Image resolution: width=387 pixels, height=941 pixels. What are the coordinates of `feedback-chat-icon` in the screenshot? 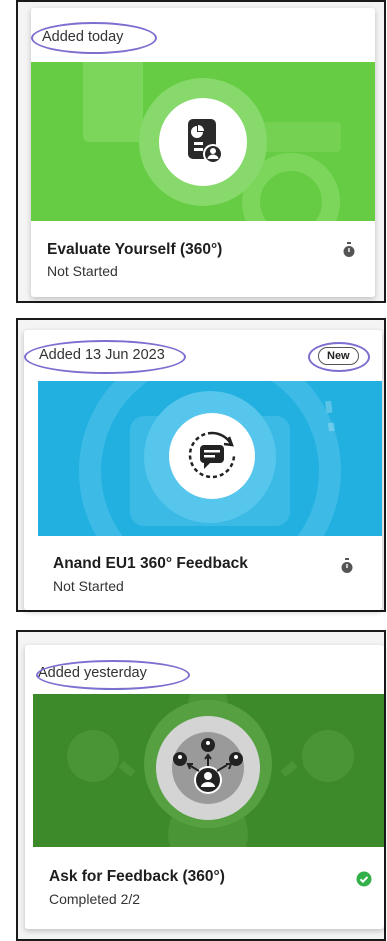 It's located at (212, 456).